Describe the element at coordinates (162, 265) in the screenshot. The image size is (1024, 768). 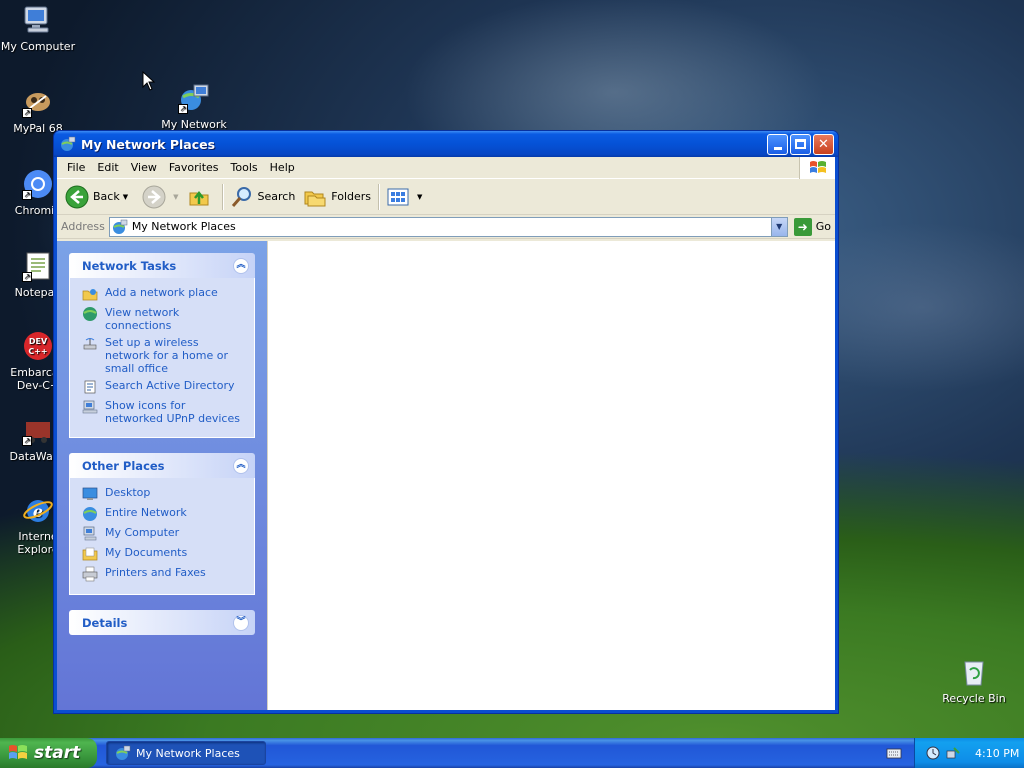
I see `network-tasks-header: Network Tasks ︽` at that location.